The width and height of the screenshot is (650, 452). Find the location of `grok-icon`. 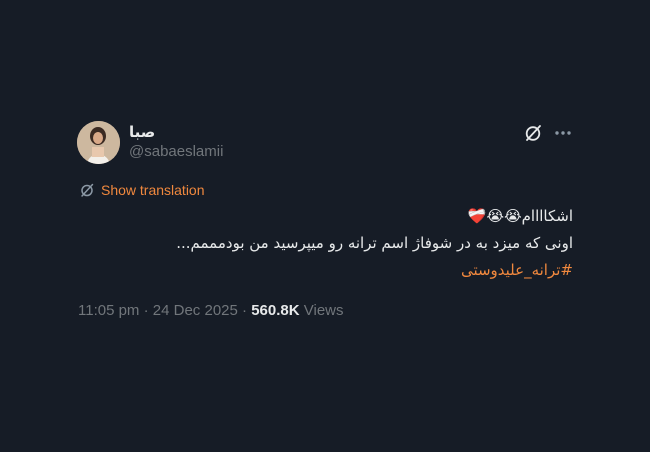

grok-icon is located at coordinates (533, 133).